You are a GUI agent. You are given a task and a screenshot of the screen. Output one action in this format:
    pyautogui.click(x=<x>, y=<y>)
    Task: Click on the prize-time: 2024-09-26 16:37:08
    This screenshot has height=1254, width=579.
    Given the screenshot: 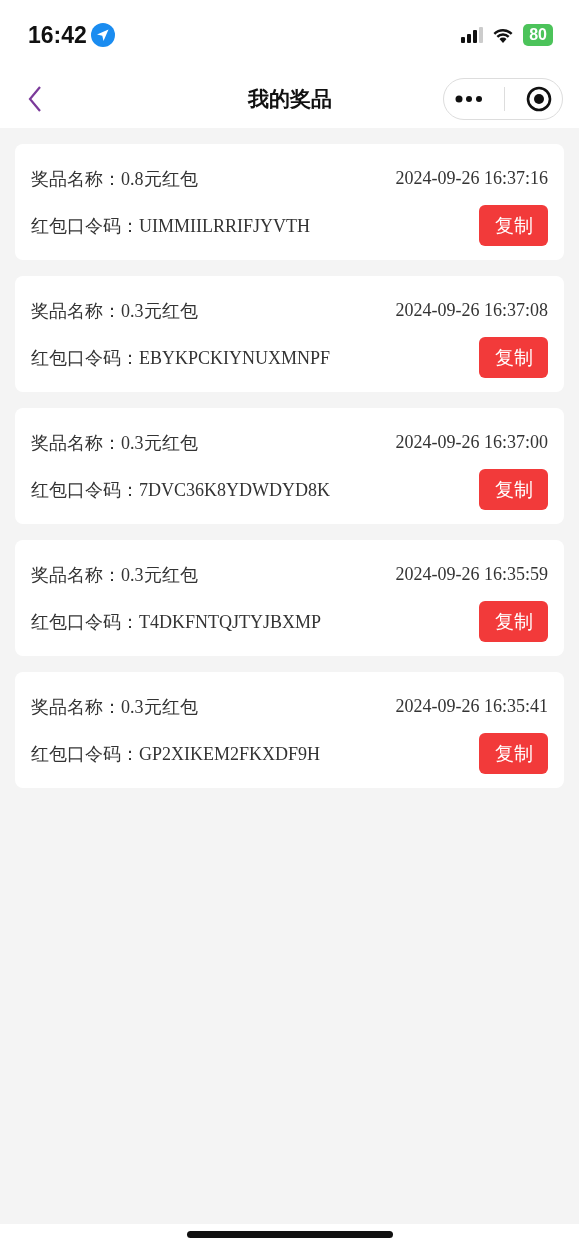 What is the action you would take?
    pyautogui.click(x=471, y=310)
    